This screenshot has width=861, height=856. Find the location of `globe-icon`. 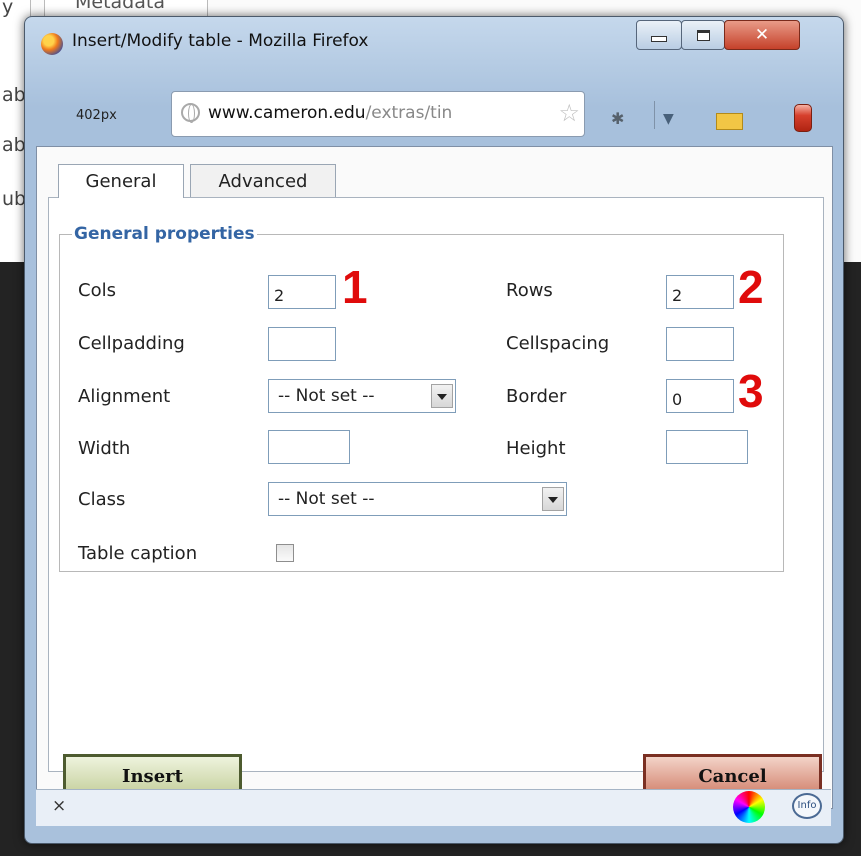

globe-icon is located at coordinates (190, 113).